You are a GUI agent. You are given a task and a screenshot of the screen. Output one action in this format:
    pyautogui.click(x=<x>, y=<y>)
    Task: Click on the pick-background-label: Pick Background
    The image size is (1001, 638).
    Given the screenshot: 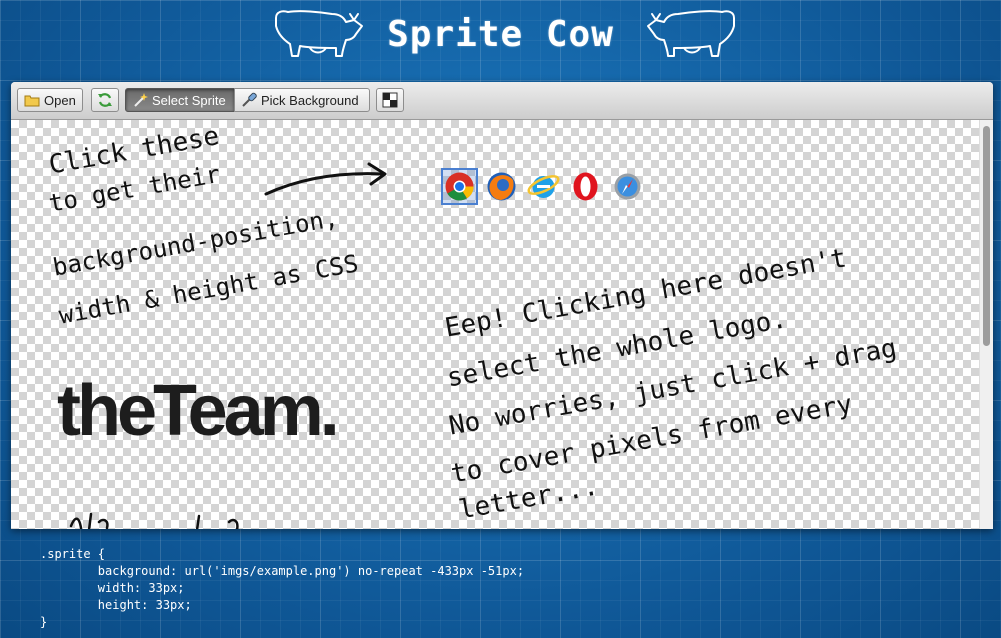 What is the action you would take?
    pyautogui.click(x=310, y=100)
    